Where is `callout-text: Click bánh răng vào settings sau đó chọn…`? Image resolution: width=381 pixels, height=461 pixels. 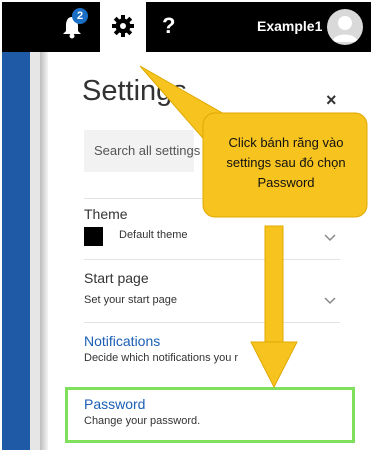
callout-text: Click bánh răng vào settings sau đó chọn… is located at coordinates (286, 162).